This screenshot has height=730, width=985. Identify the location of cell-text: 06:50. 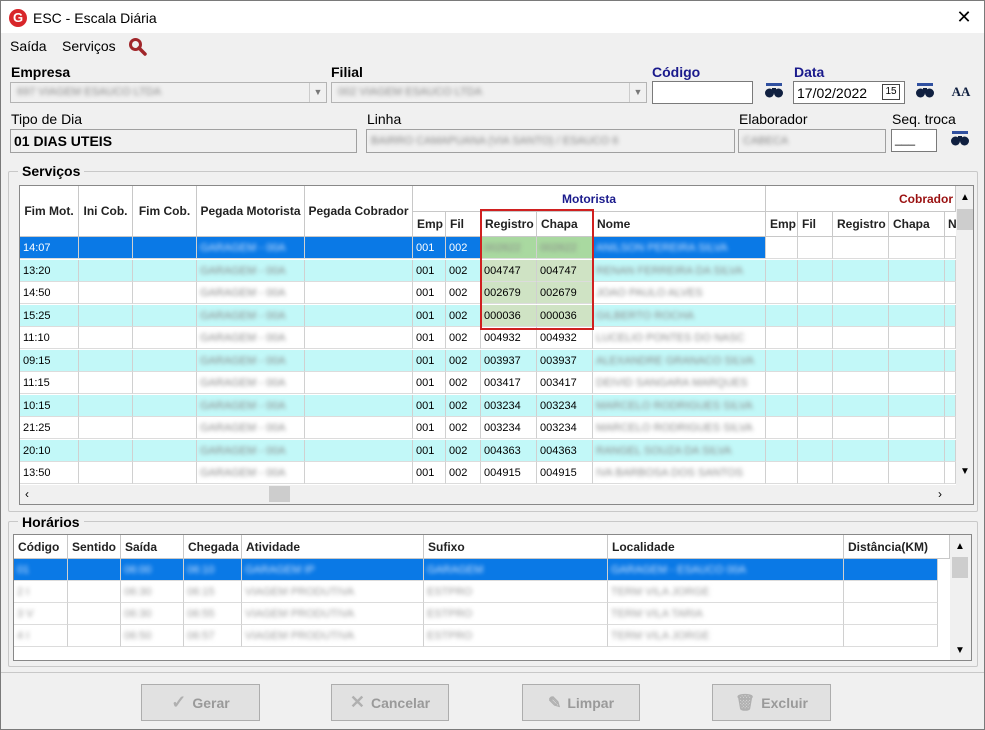
(138, 636).